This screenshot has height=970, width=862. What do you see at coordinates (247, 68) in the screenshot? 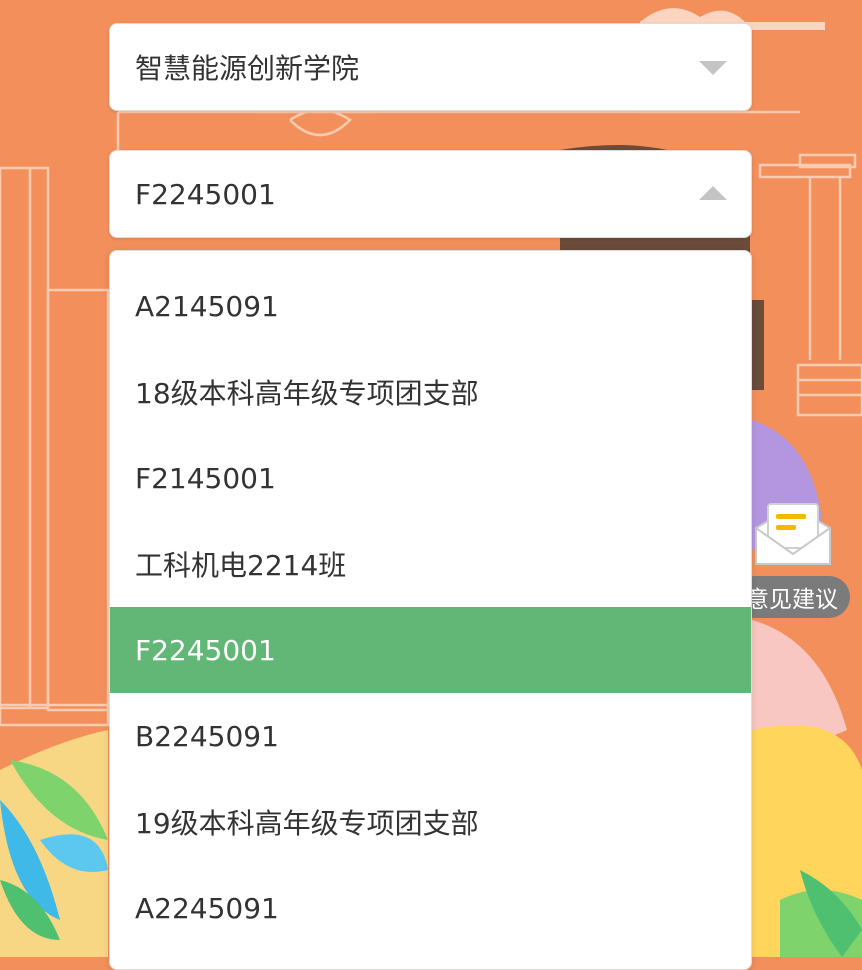
I see `college-select-value: 智慧能源创新学院` at bounding box center [247, 68].